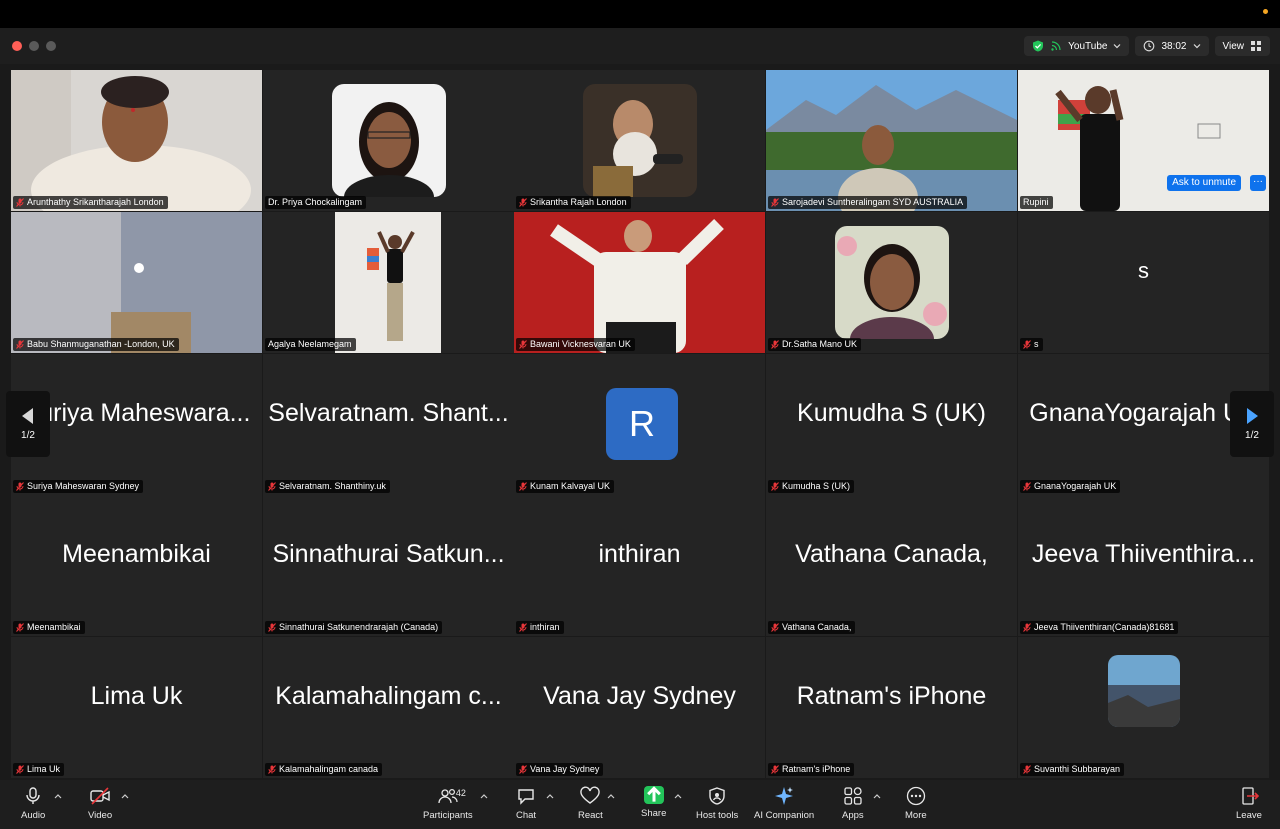 This screenshot has height=829, width=1280. What do you see at coordinates (640, 14) in the screenshot?
I see `os-menubar` at bounding box center [640, 14].